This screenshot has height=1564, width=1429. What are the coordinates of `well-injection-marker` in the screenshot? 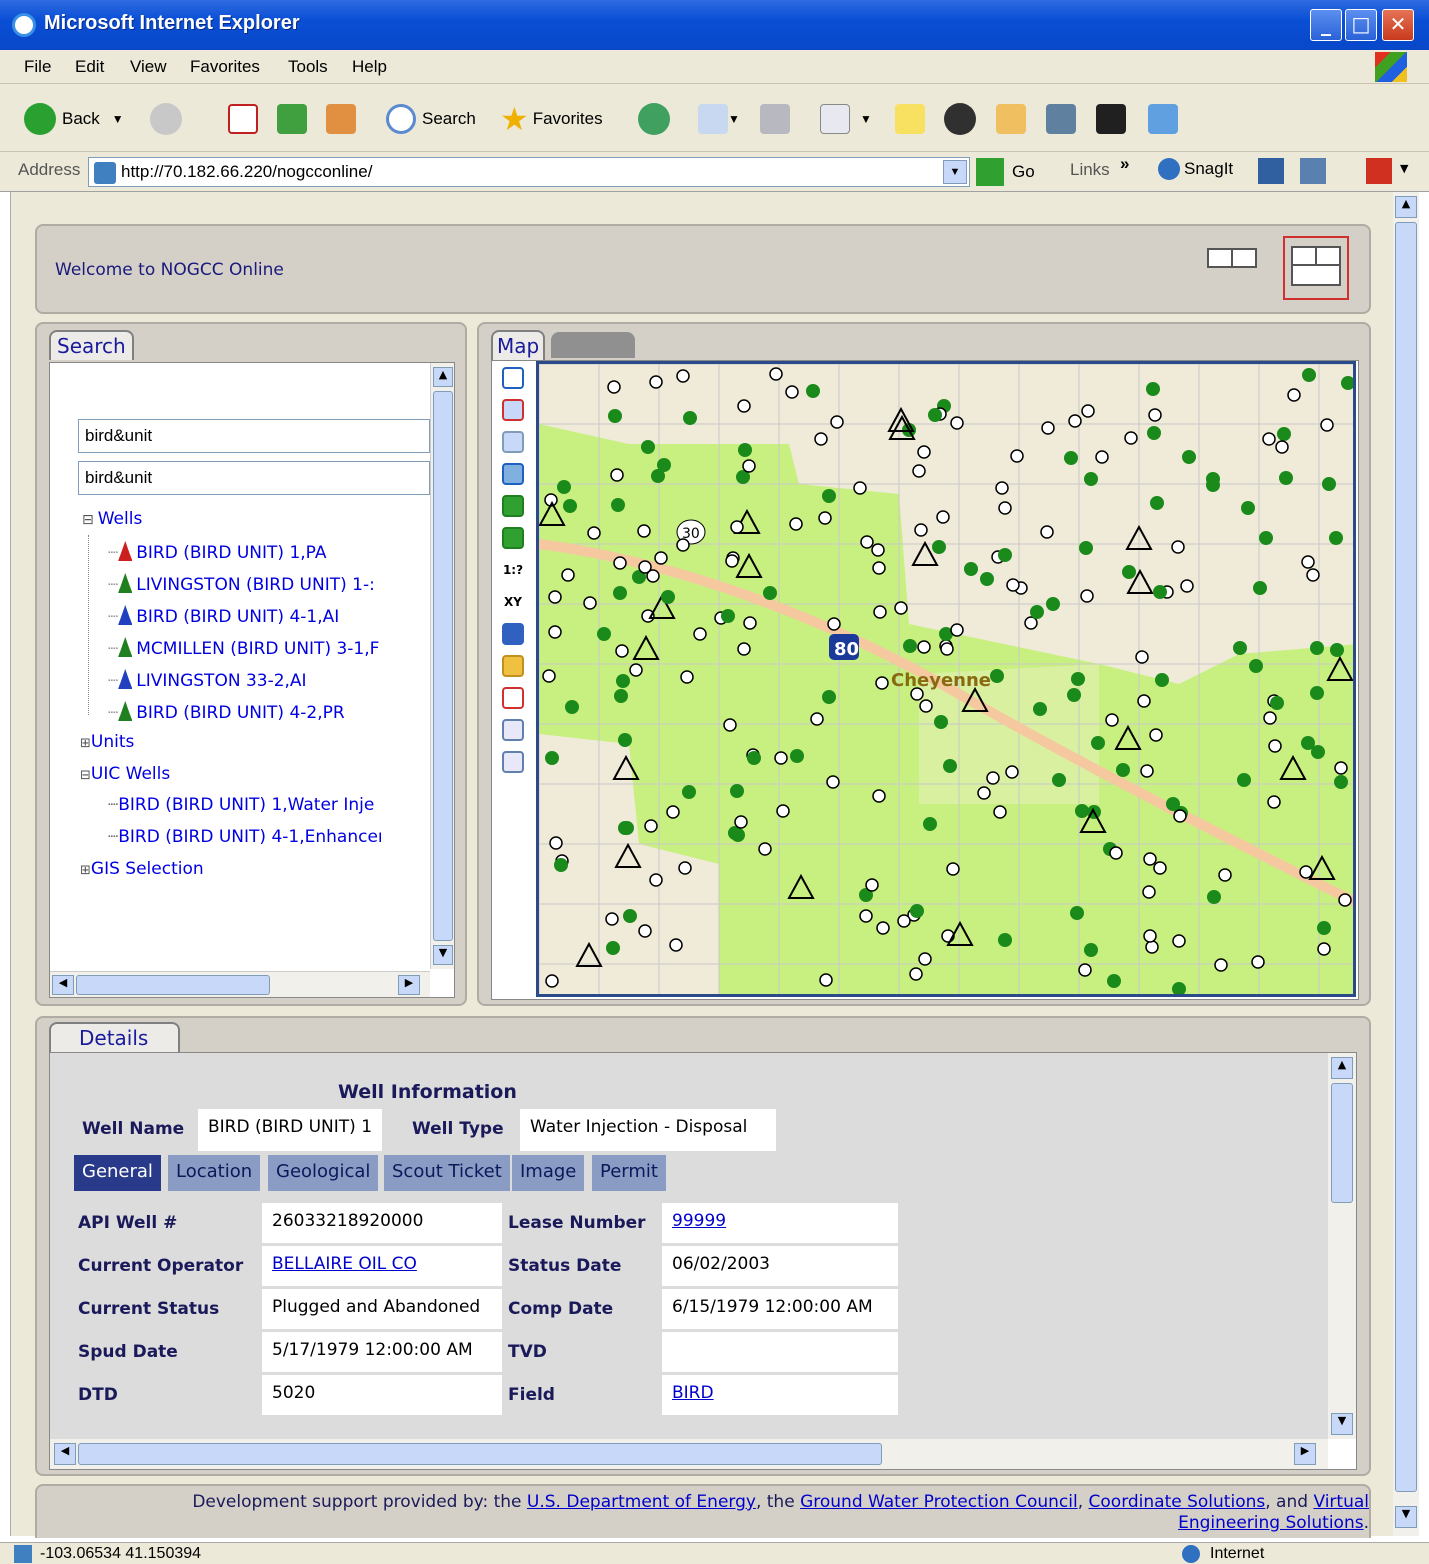 It's located at (589, 954).